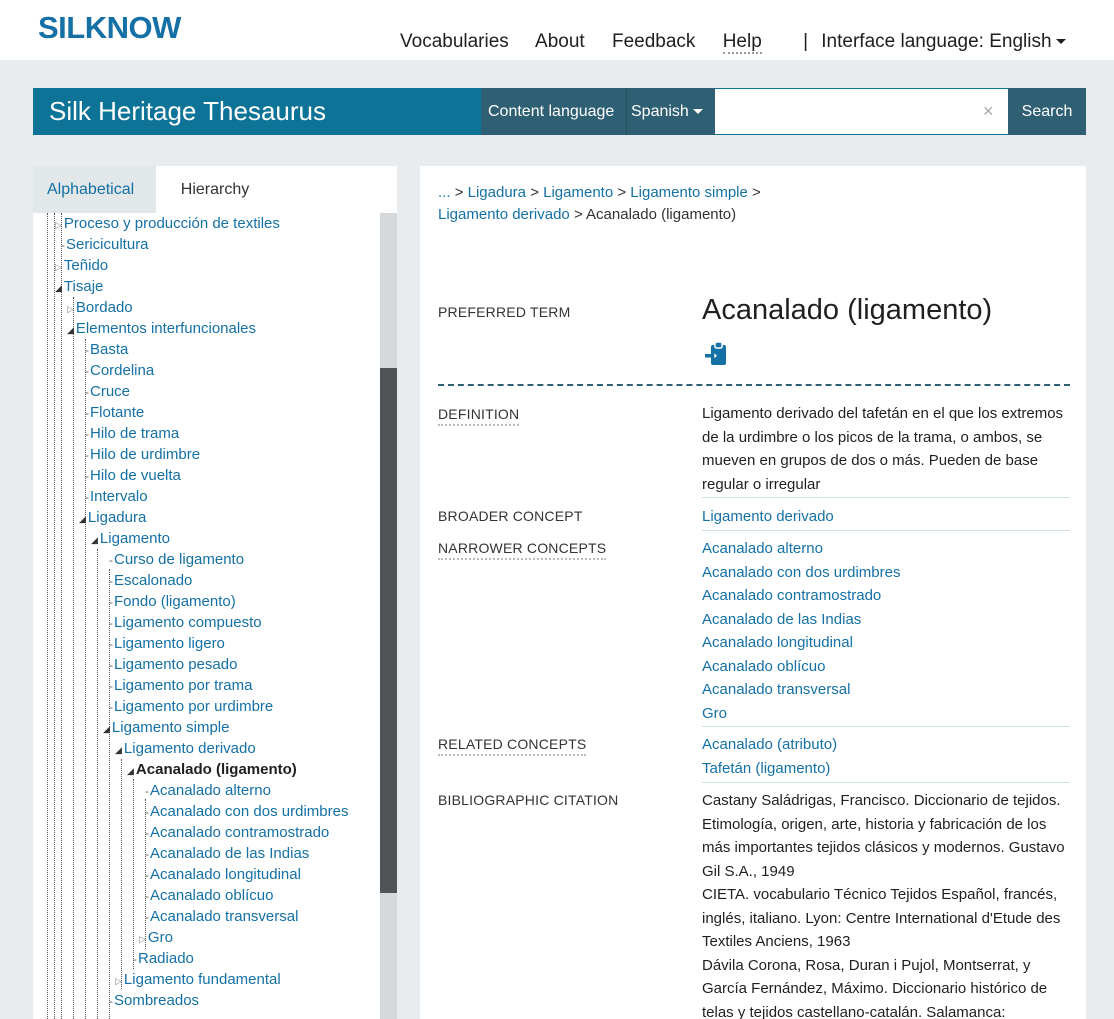 The image size is (1114, 1019). I want to click on tab-alphabetical: Alphabetical, so click(94, 189).